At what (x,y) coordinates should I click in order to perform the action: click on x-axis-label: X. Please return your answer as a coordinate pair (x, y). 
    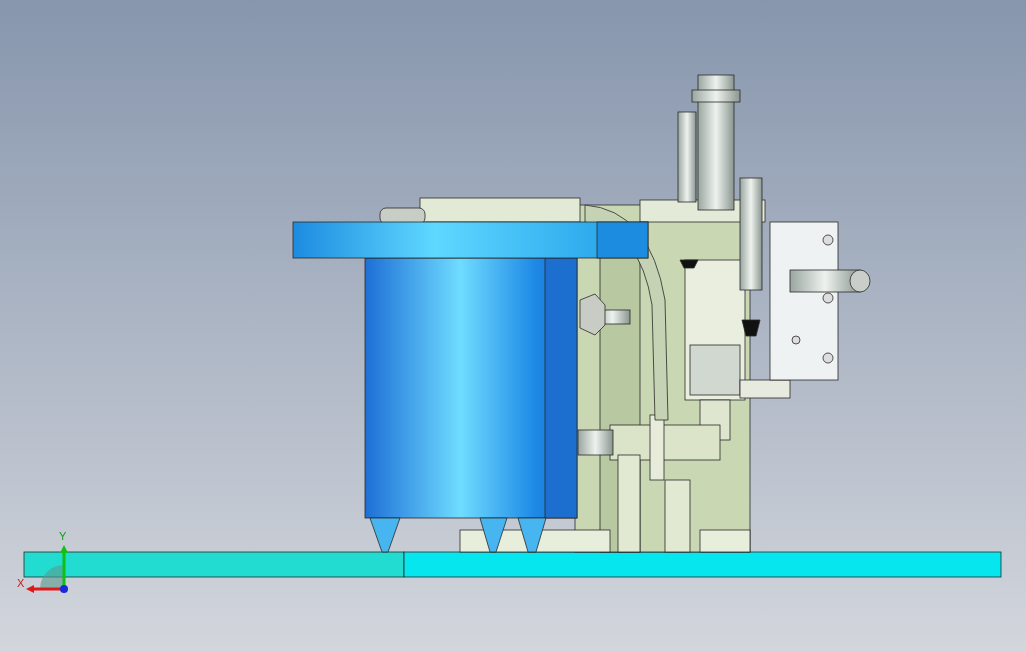
    Looking at the image, I should click on (21, 583).